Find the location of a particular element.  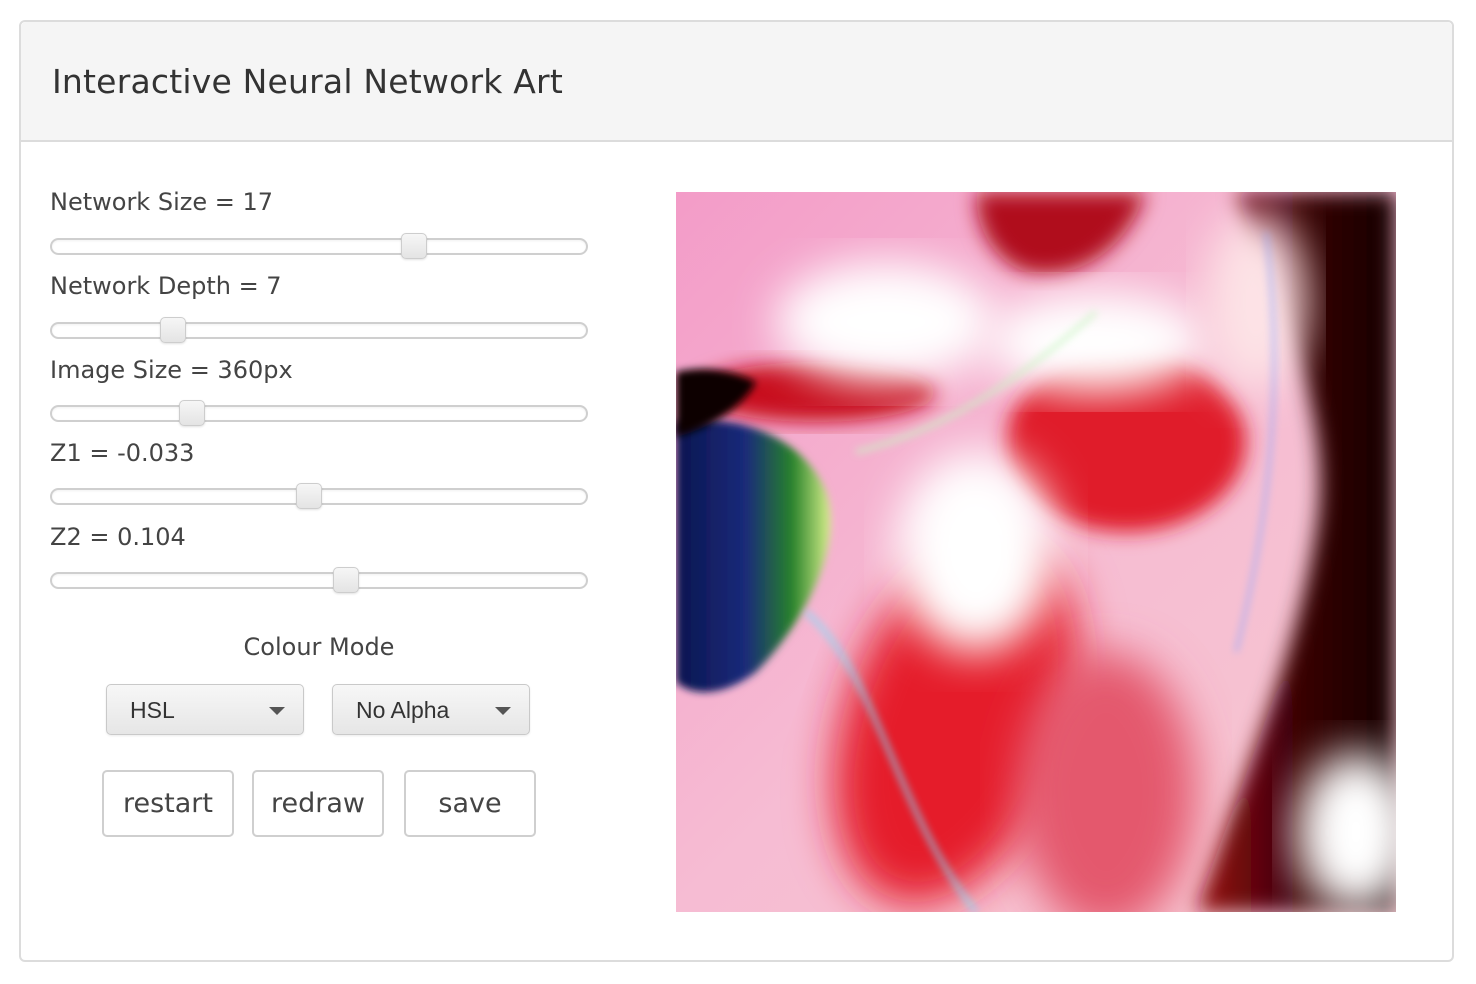

colour-mode-select: HSL is located at coordinates (205, 709).